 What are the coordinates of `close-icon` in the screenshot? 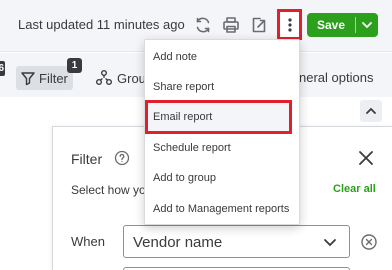 It's located at (366, 158).